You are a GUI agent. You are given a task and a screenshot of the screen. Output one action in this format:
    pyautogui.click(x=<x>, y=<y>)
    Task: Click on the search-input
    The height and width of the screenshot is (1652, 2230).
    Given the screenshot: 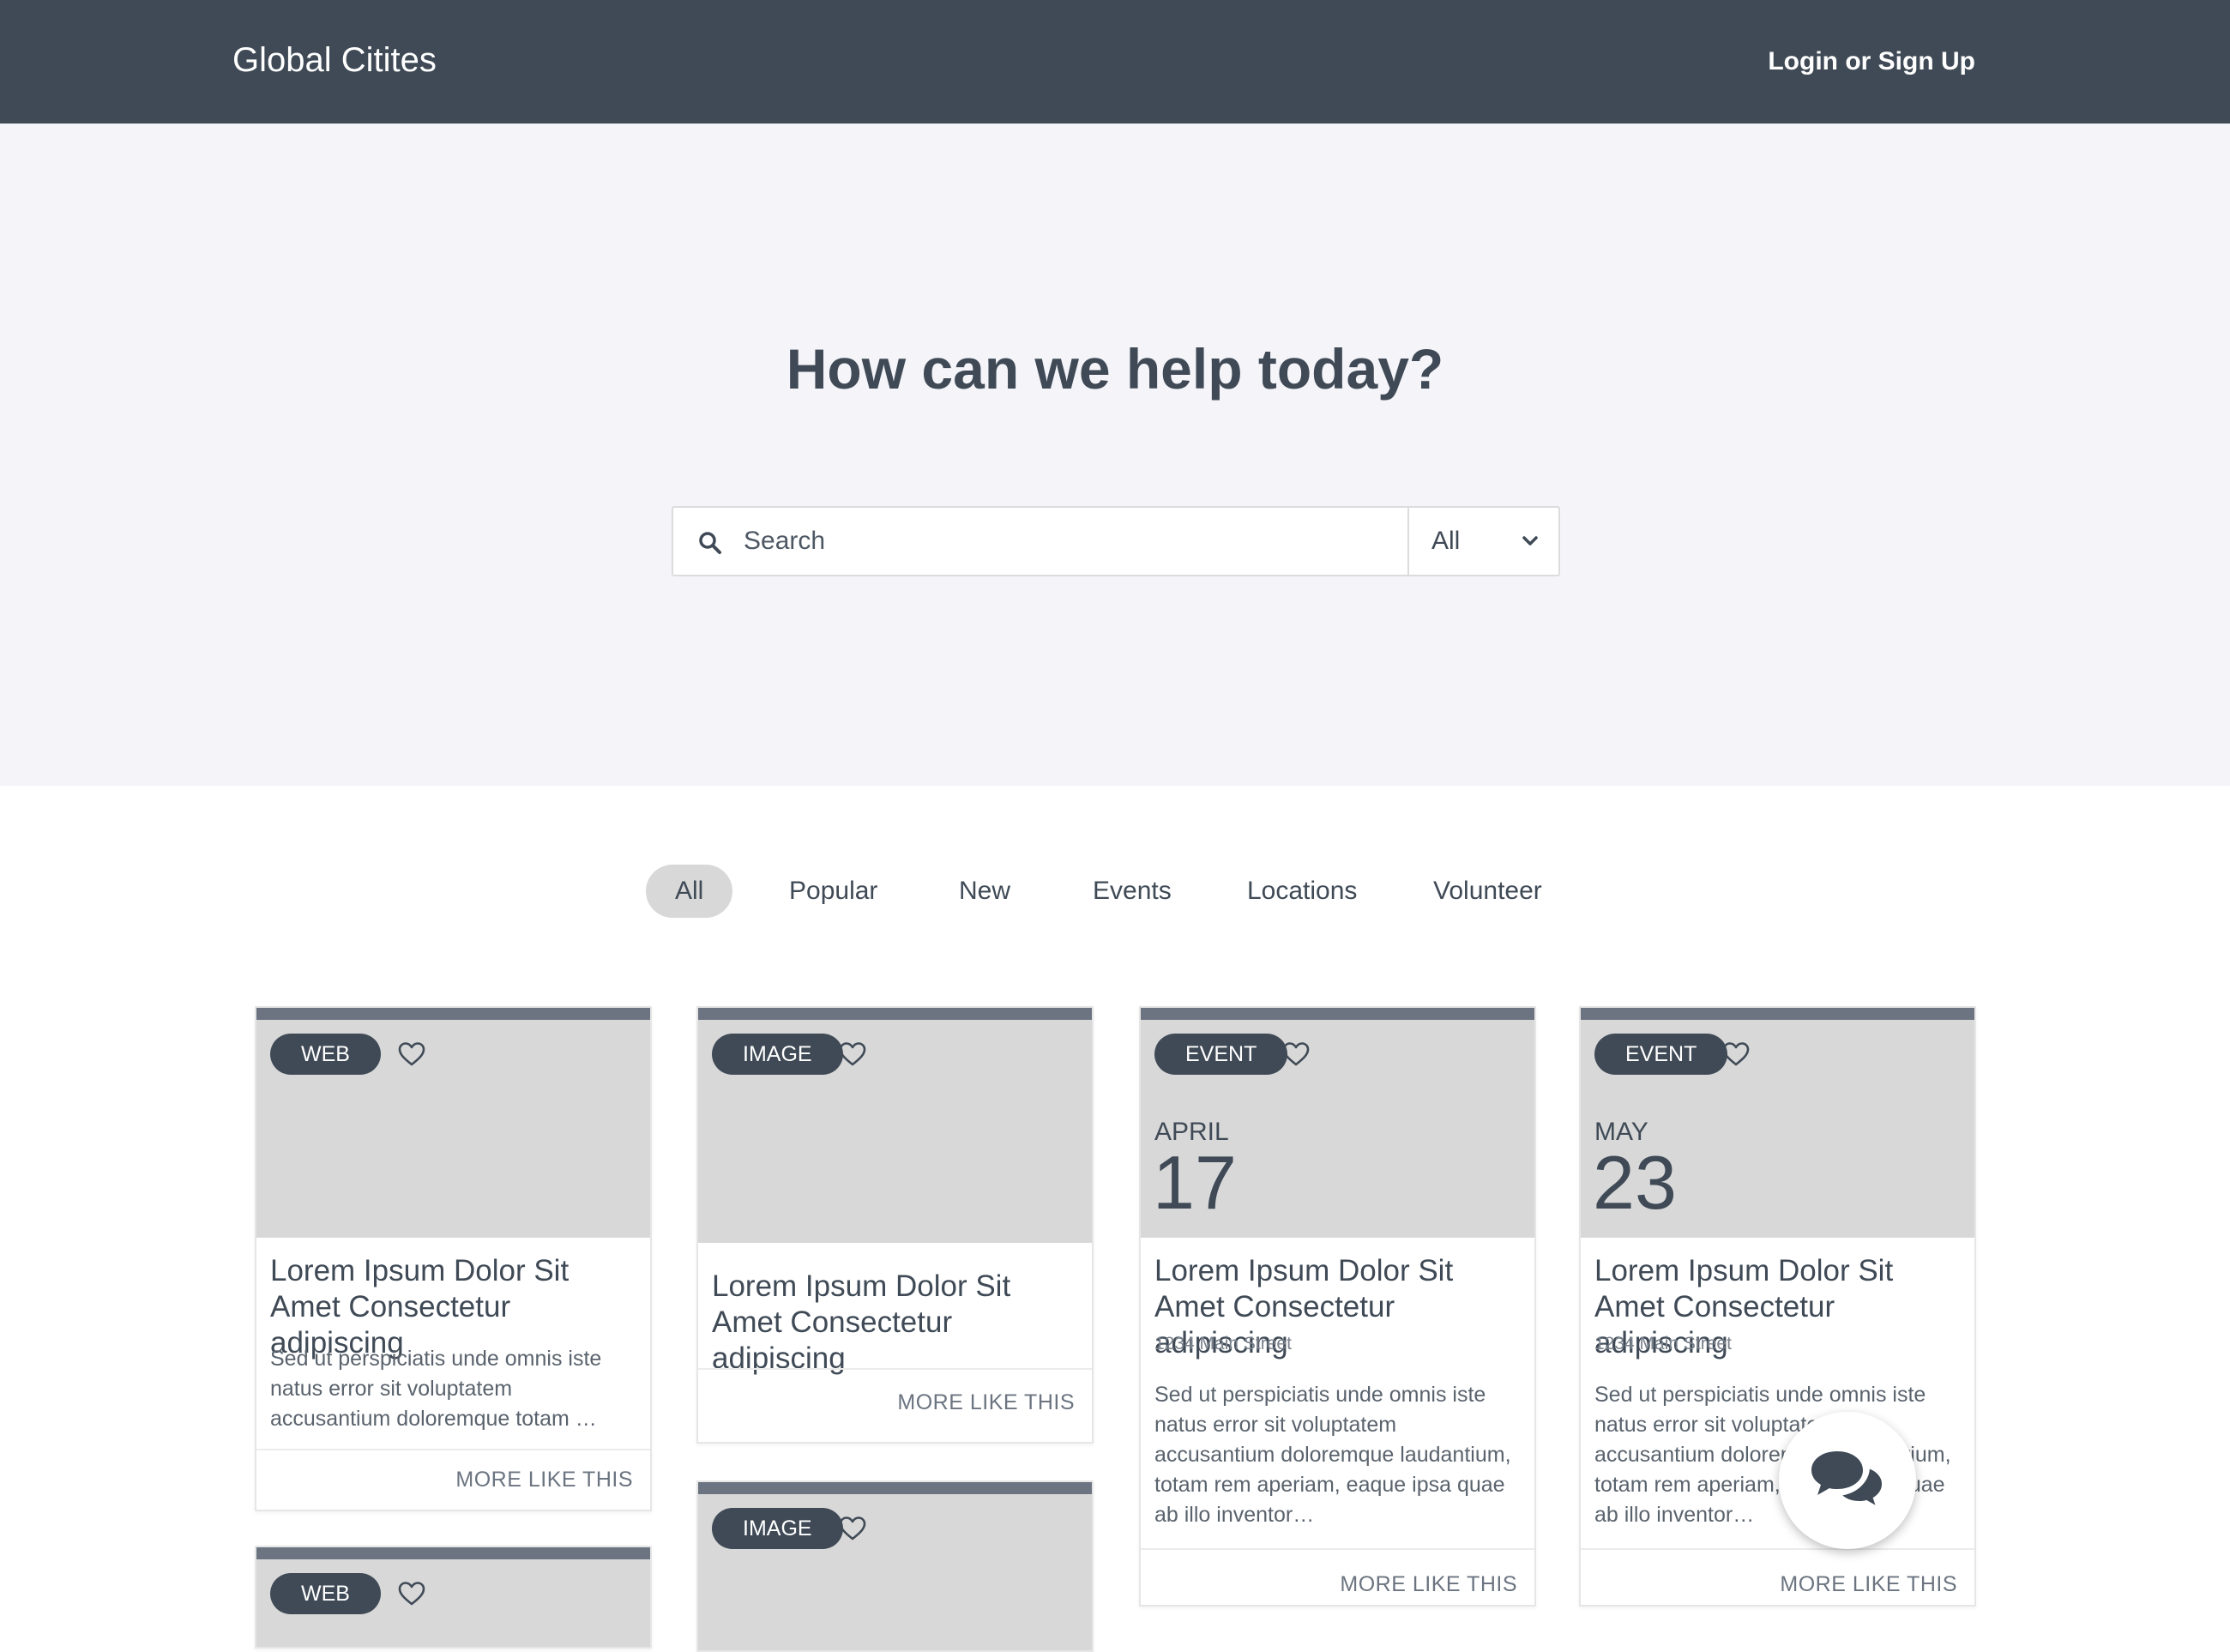 What is the action you would take?
    pyautogui.click(x=1046, y=541)
    